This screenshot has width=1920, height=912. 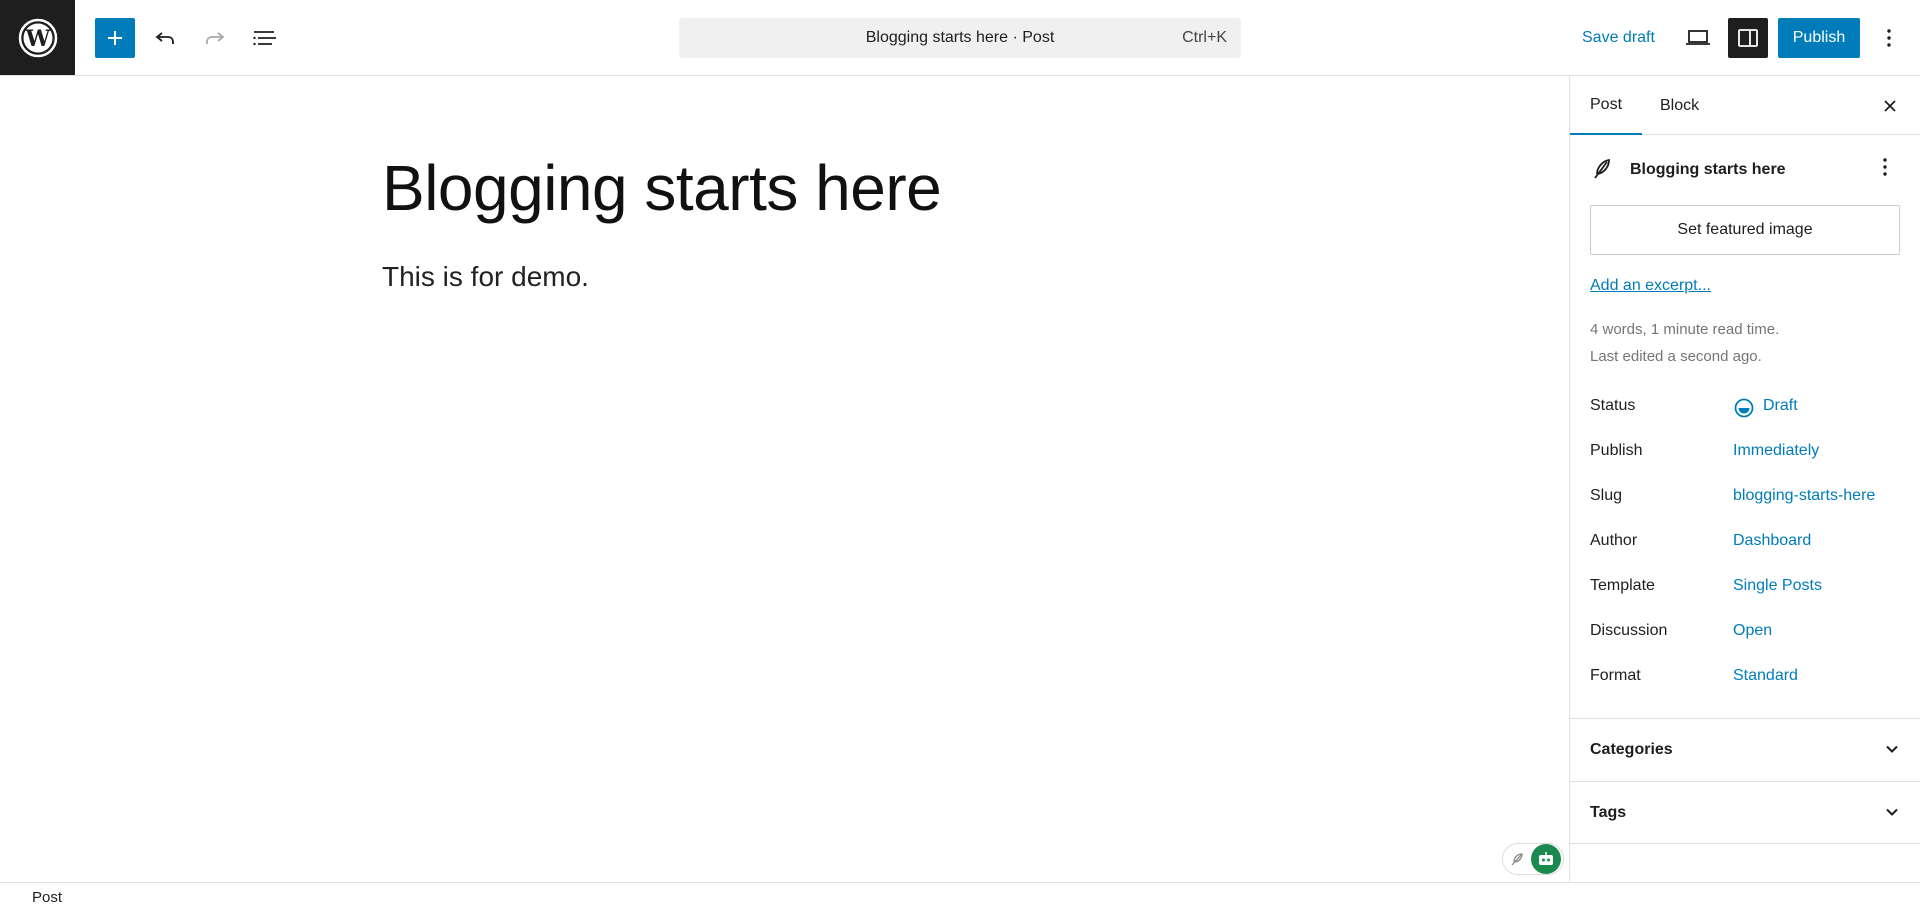 What do you see at coordinates (1676, 356) in the screenshot?
I see `last-edited-text: Last edited a second ago.` at bounding box center [1676, 356].